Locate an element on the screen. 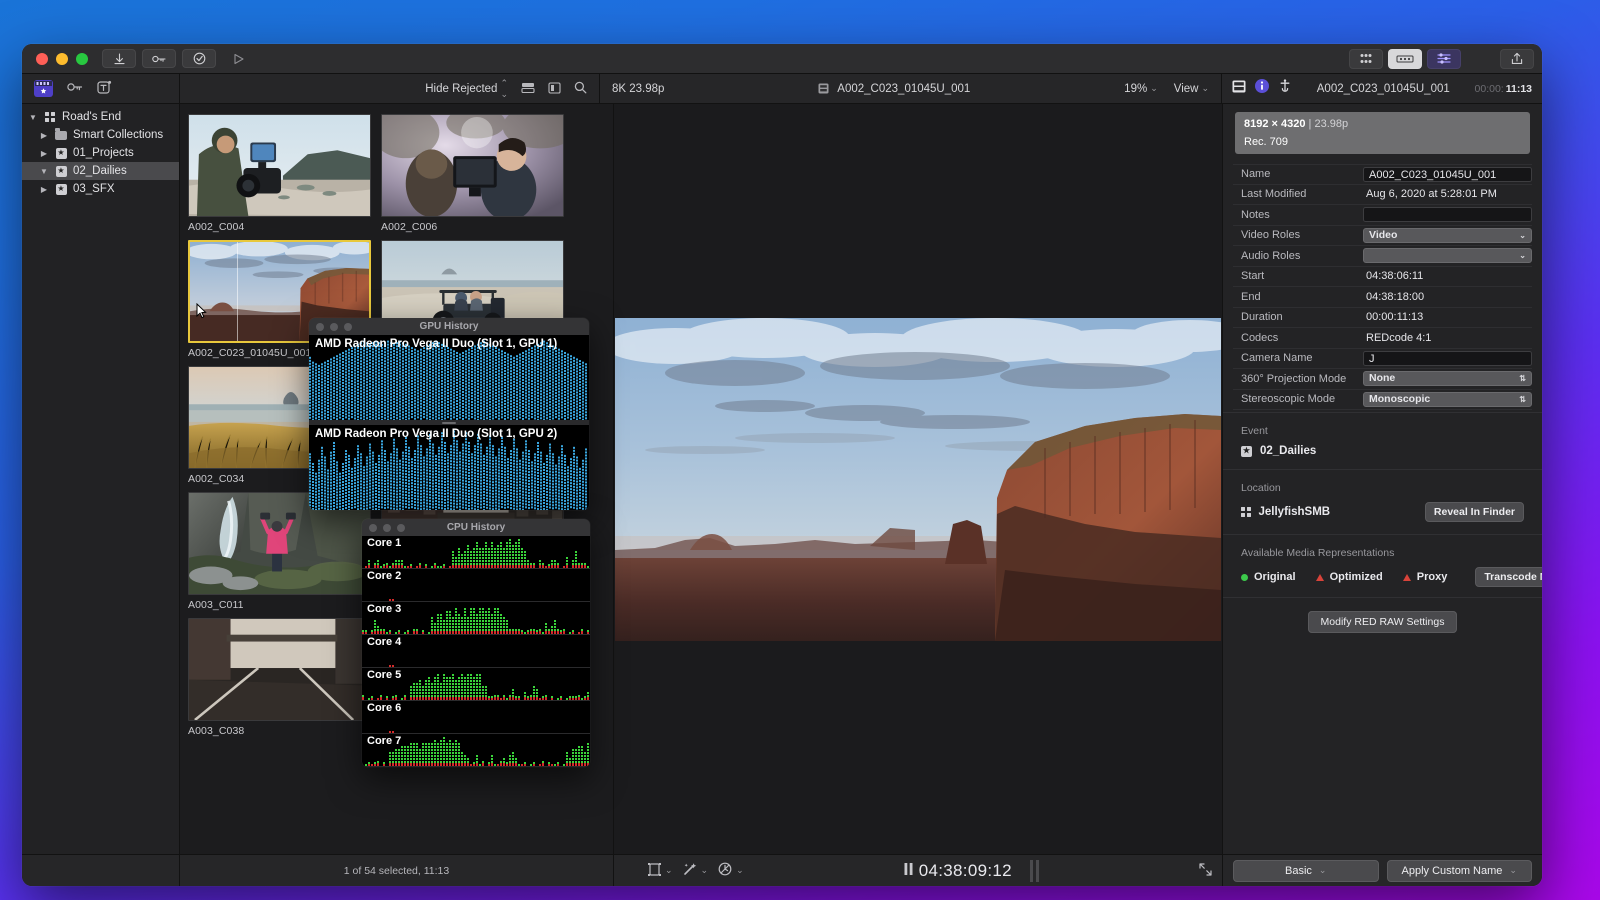 This screenshot has height=900, width=1600. clip-item: A002_C006 is located at coordinates (472, 173).